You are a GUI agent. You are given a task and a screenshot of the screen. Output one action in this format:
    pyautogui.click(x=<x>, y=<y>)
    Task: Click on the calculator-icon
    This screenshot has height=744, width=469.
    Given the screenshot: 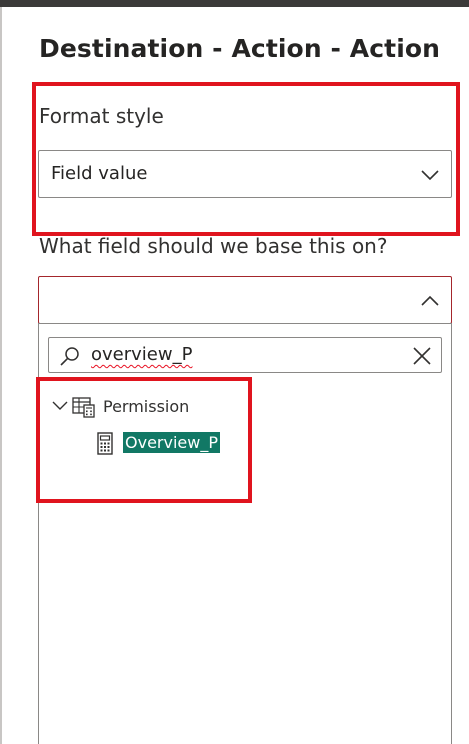 What is the action you would take?
    pyautogui.click(x=105, y=446)
    